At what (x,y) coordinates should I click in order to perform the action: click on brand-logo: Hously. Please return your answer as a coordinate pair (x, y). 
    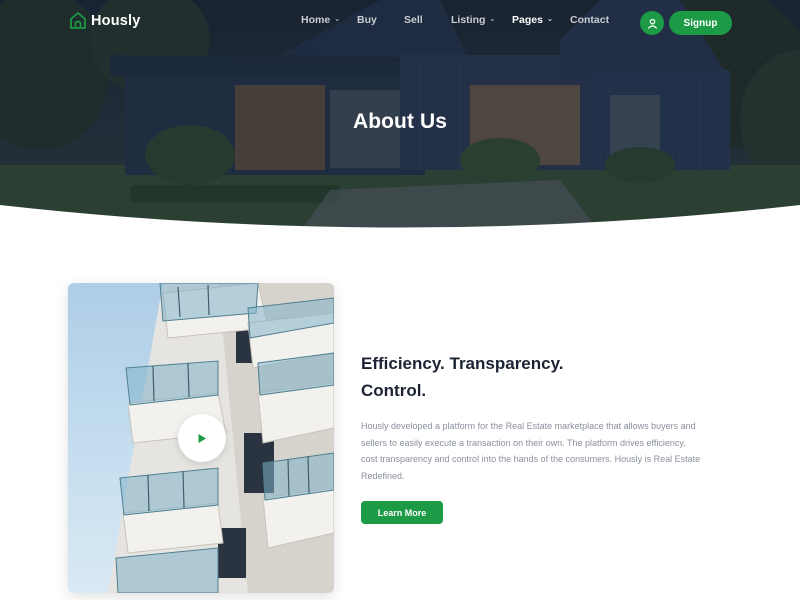
    Looking at the image, I should click on (105, 21).